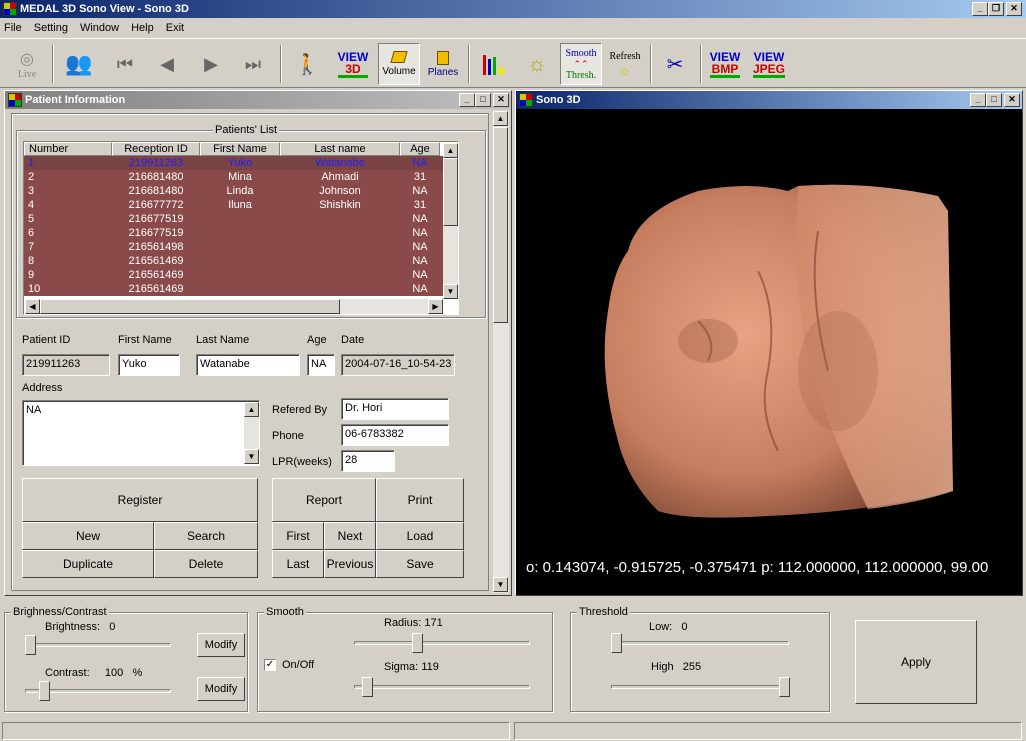 Image resolution: width=1026 pixels, height=741 pixels. What do you see at coordinates (399, 64) in the screenshot?
I see `volume-button: Volume` at bounding box center [399, 64].